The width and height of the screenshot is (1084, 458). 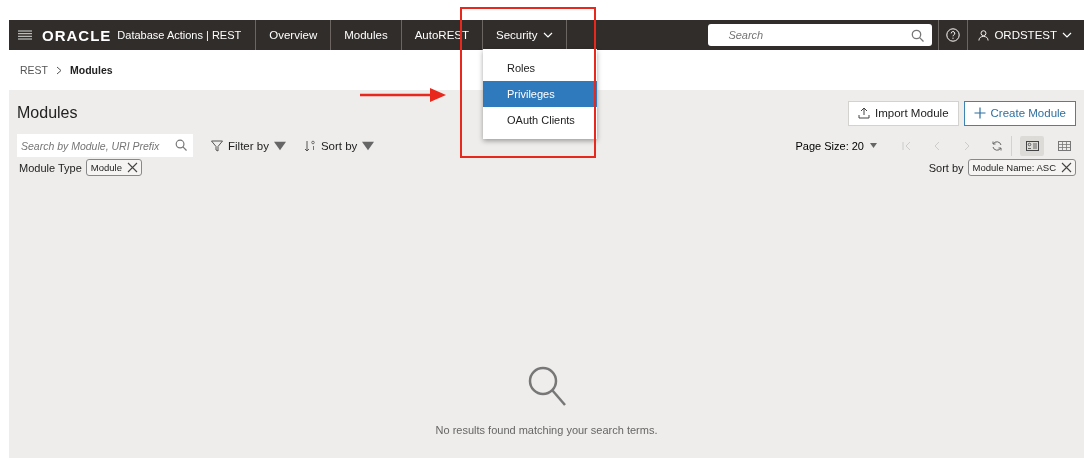 I want to click on empty-state-message: No results found matching your search terms., so click(x=546, y=430).